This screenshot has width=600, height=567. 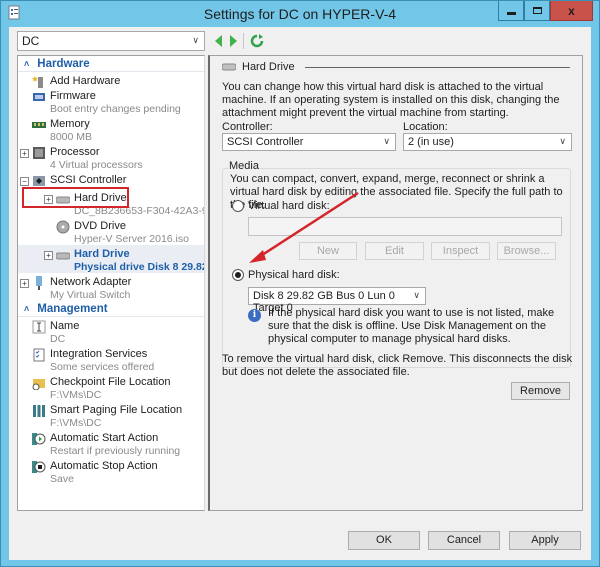 What do you see at coordinates (394, 251) in the screenshot?
I see `edit-button: Edit` at bounding box center [394, 251].